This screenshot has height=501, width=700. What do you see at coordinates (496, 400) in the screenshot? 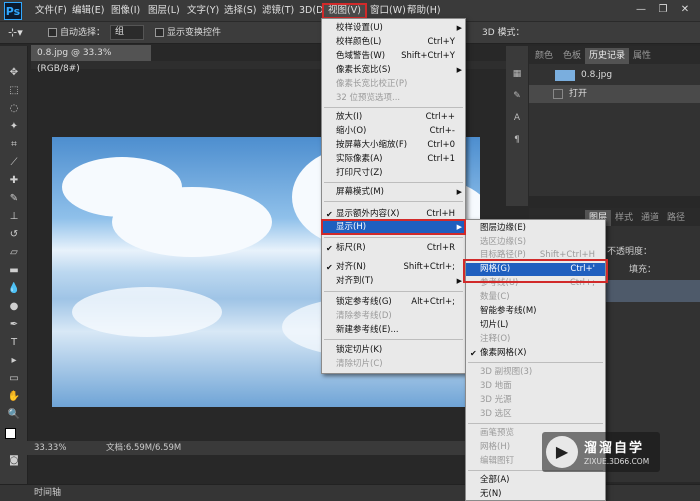
I see `menu-item-label: 3D 光源` at bounding box center [496, 400].